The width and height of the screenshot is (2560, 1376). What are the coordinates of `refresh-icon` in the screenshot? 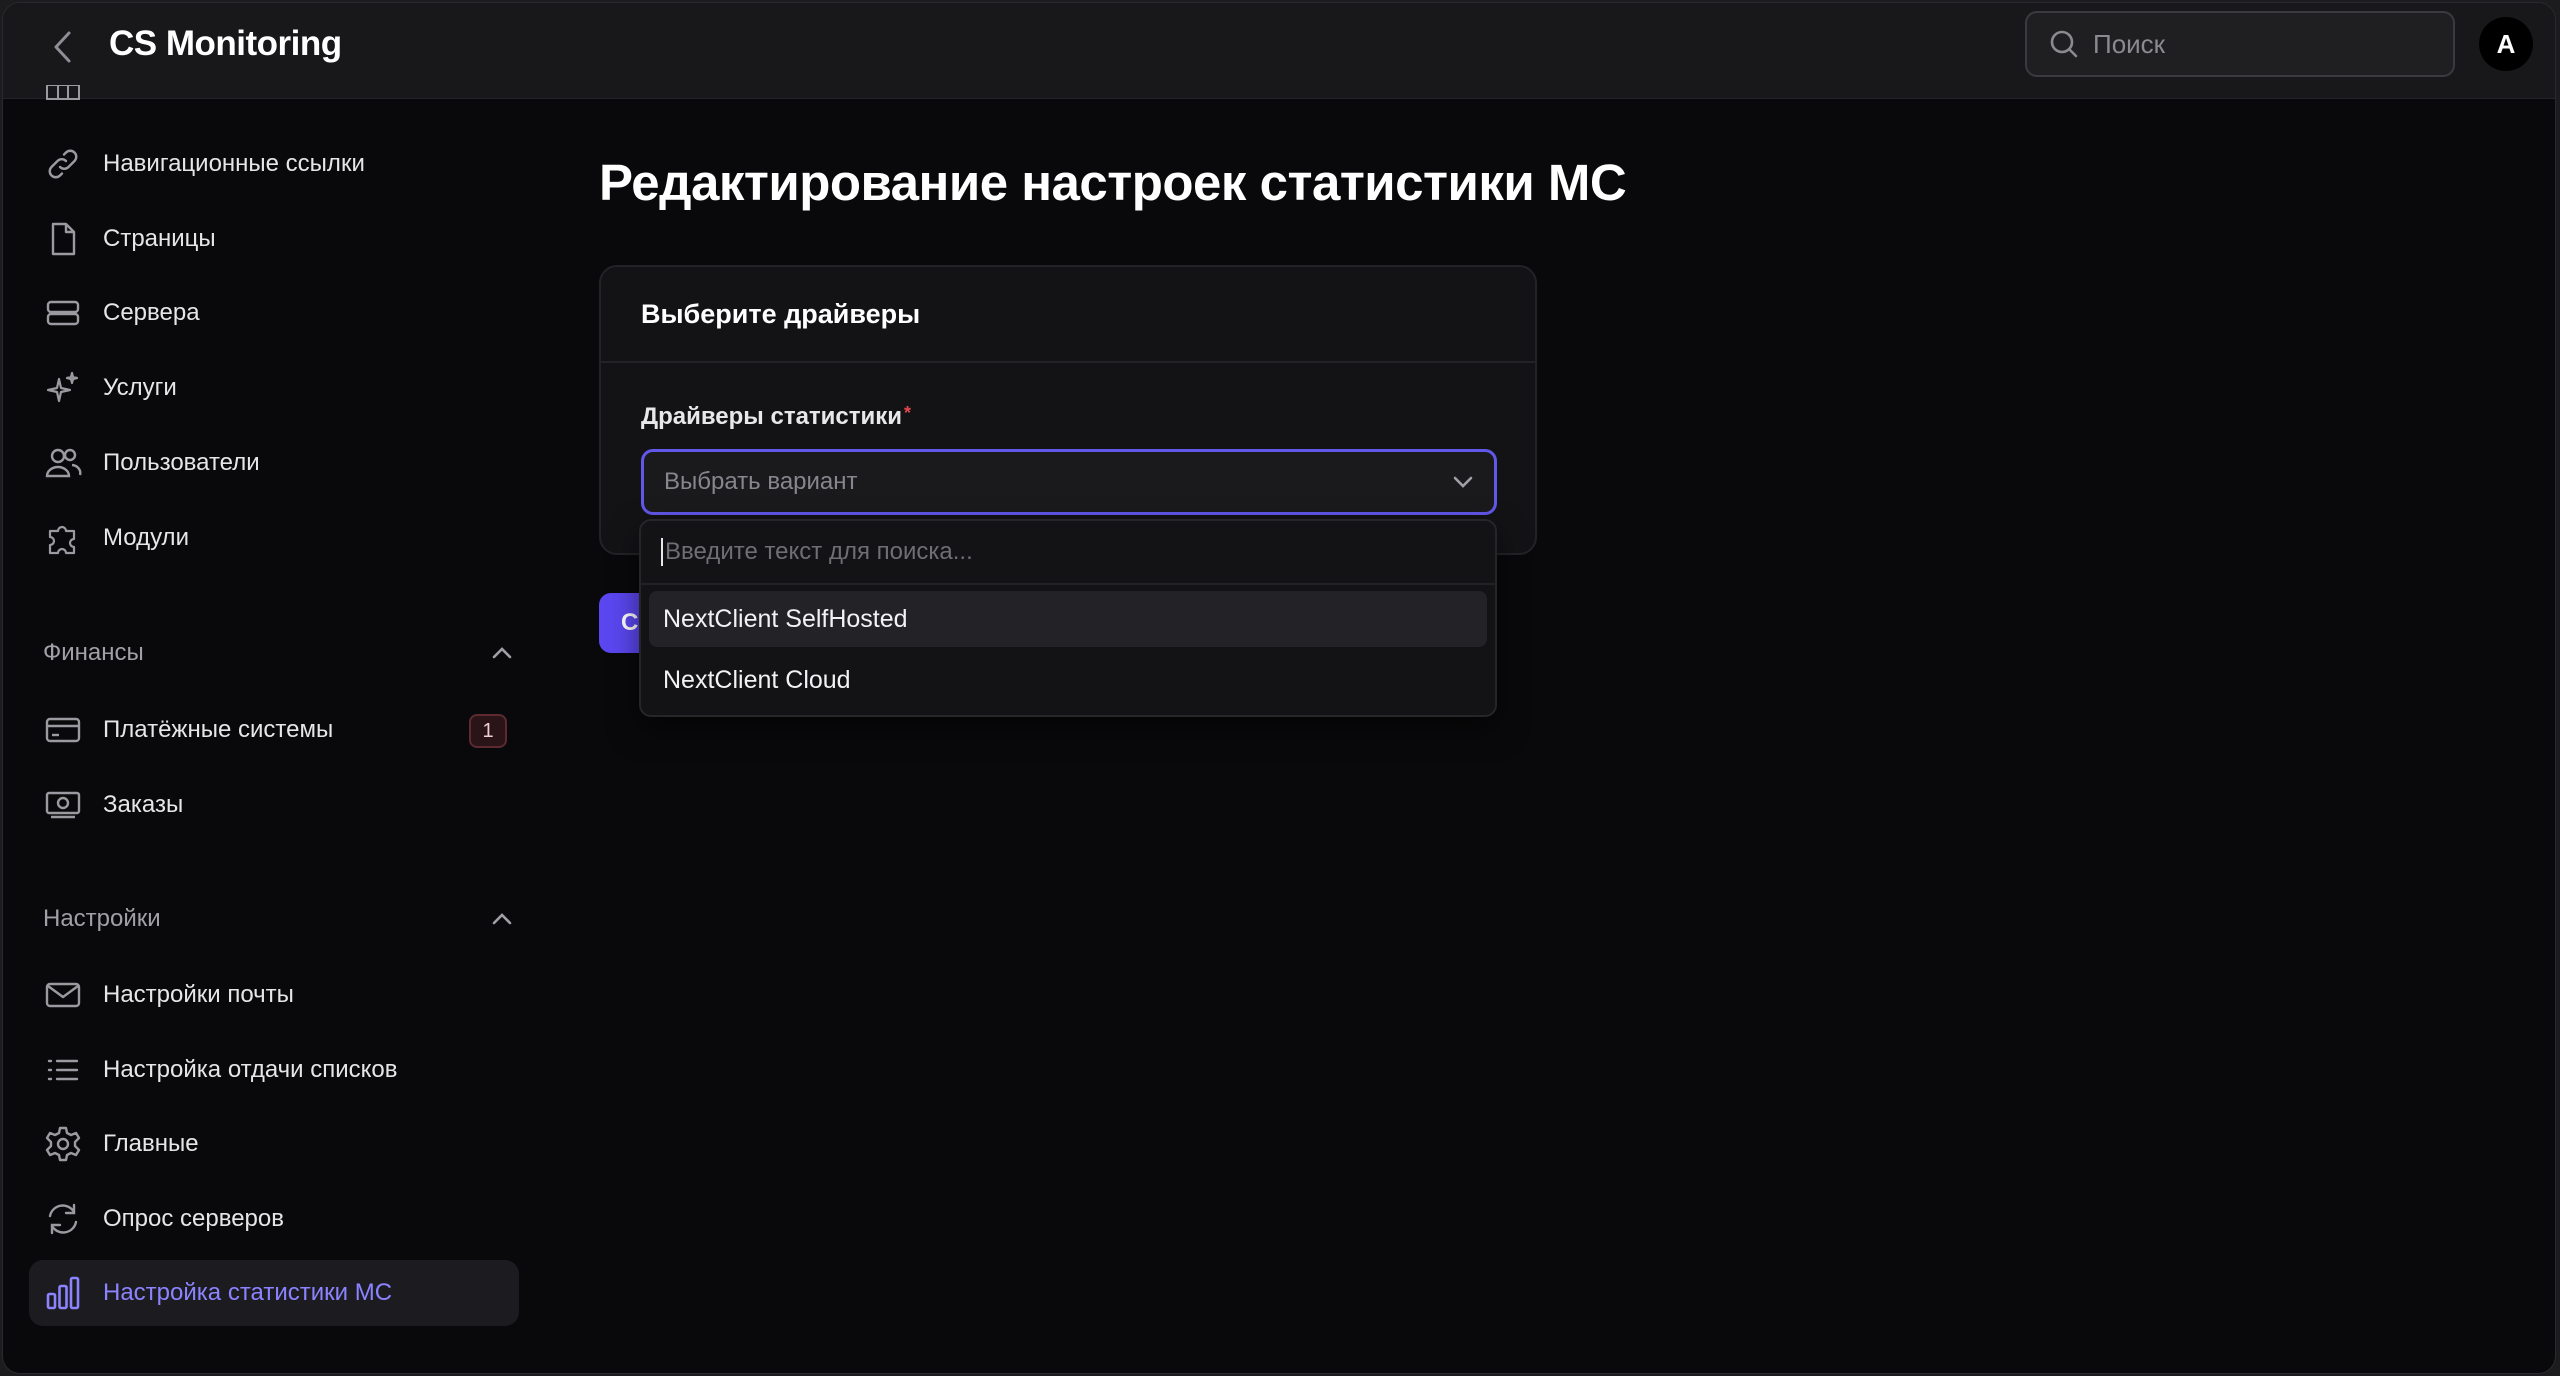 It's located at (63, 1219).